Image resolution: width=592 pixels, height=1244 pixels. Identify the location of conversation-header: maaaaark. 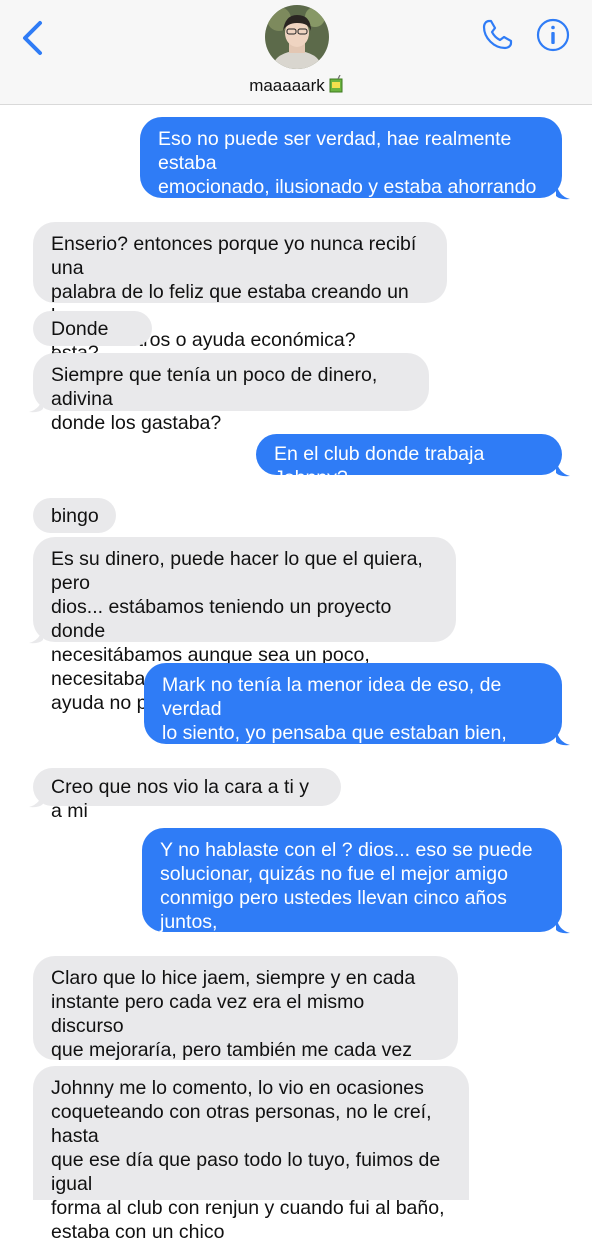
(296, 52).